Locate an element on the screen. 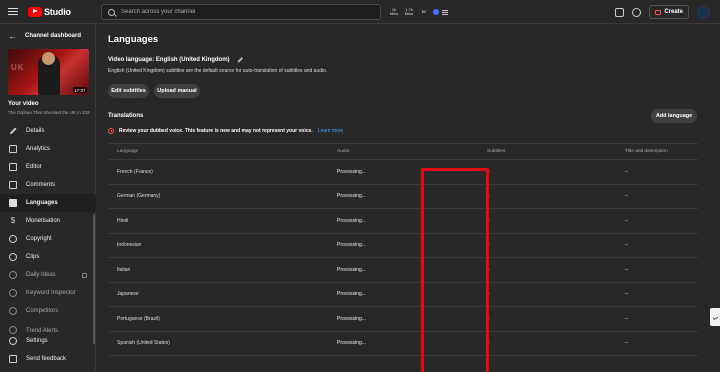 This screenshot has width=720, height=372. logo-text: Studio is located at coordinates (57, 11).